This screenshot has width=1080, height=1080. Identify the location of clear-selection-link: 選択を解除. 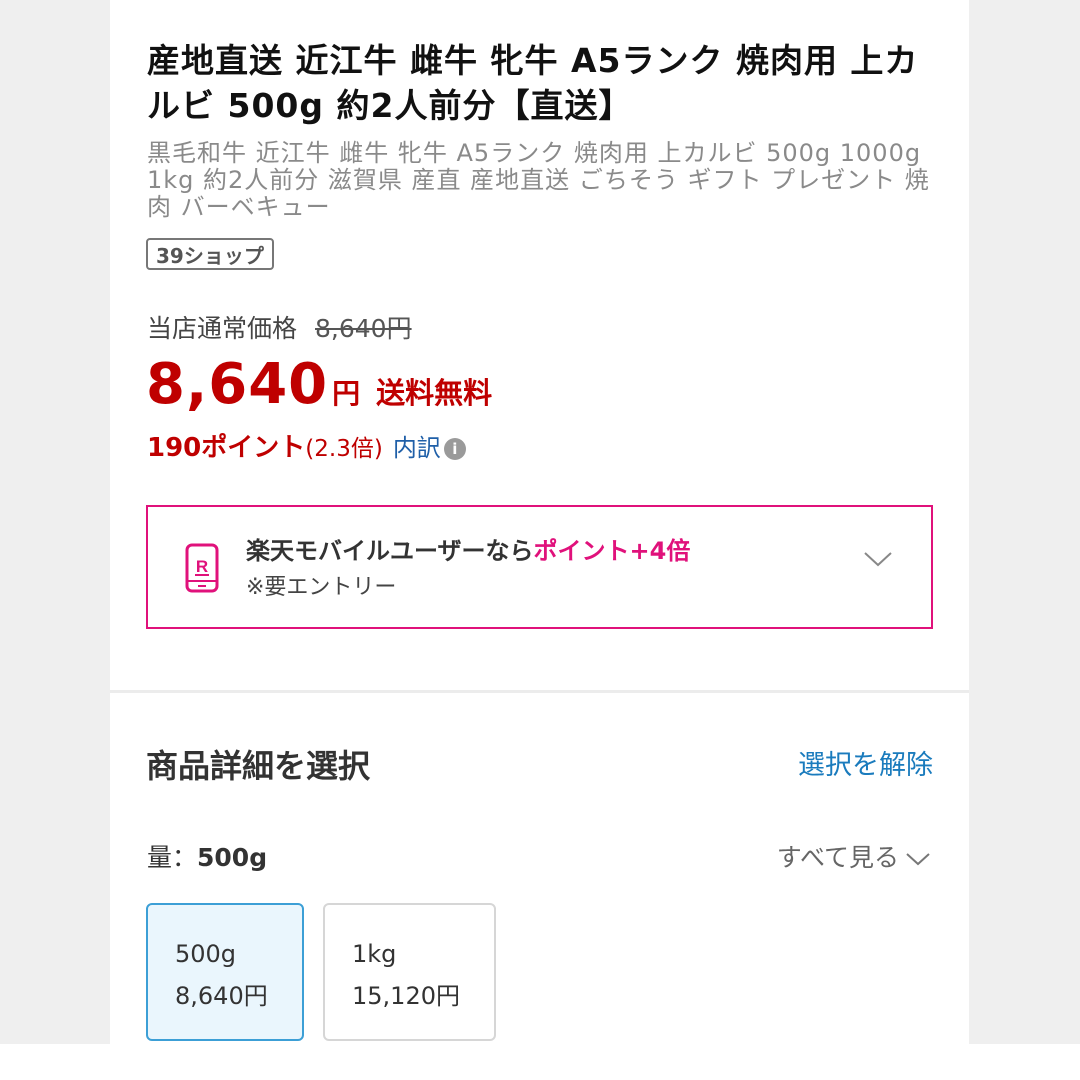
(865, 766).